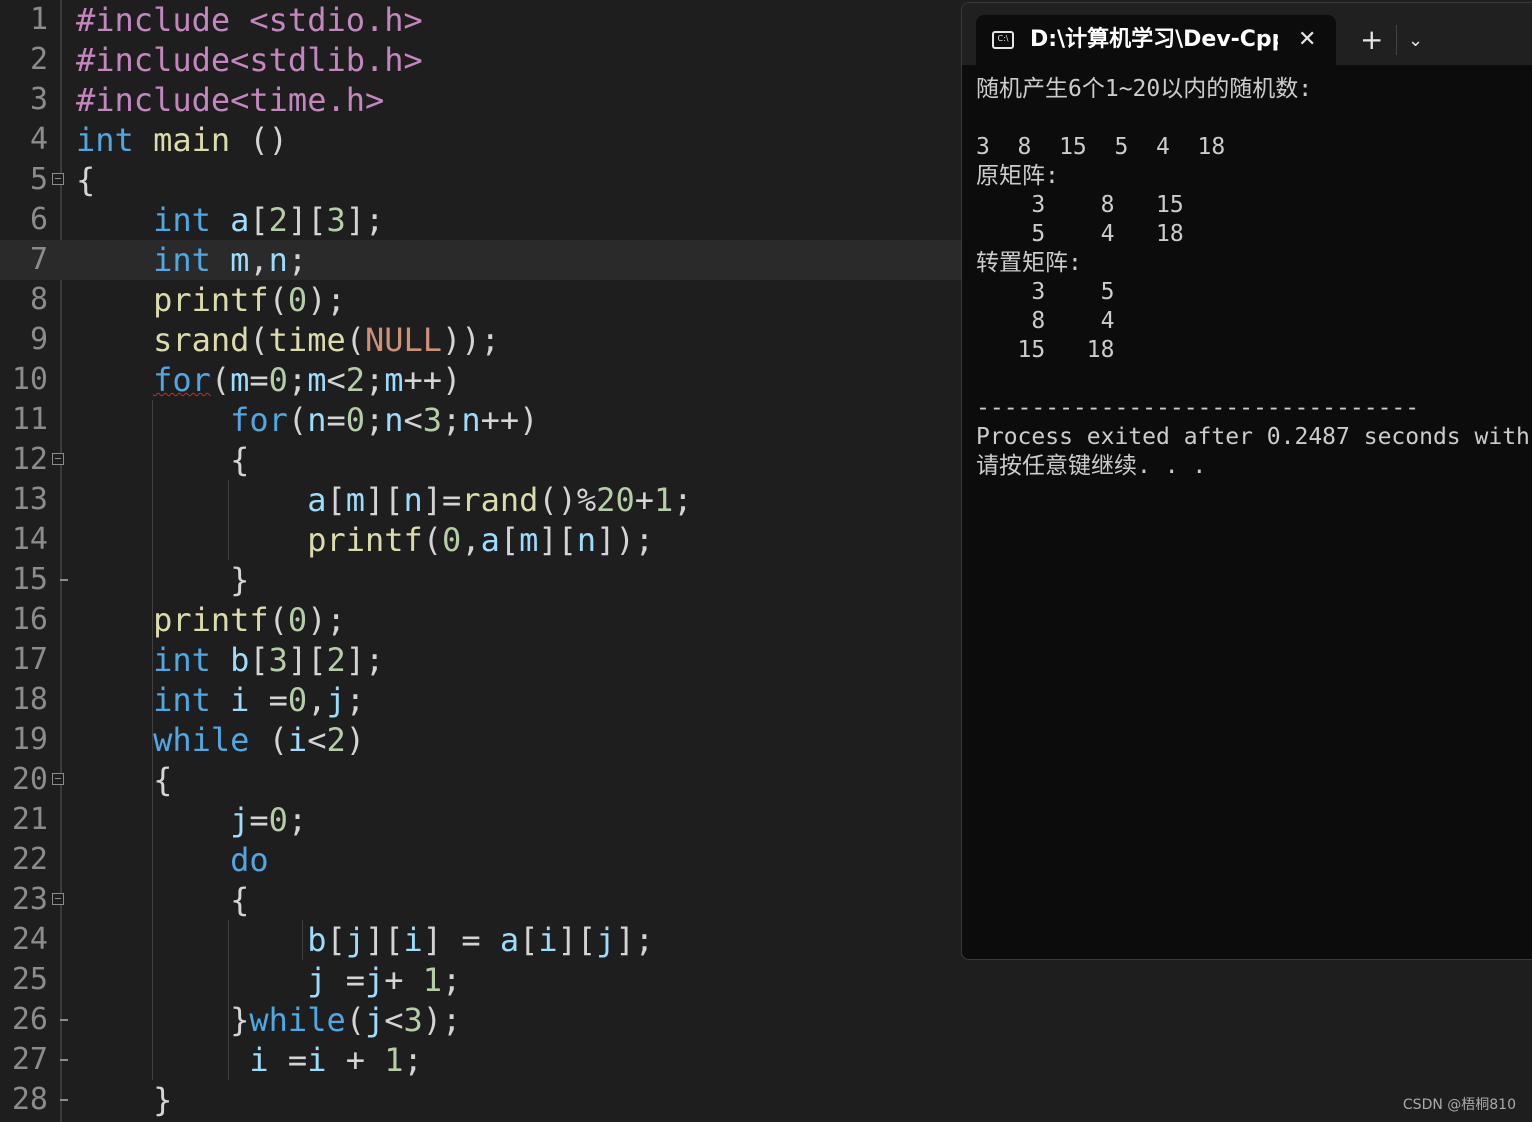 The image size is (1532, 1122). Describe the element at coordinates (24, 220) in the screenshot. I see `line-number: 6` at that location.